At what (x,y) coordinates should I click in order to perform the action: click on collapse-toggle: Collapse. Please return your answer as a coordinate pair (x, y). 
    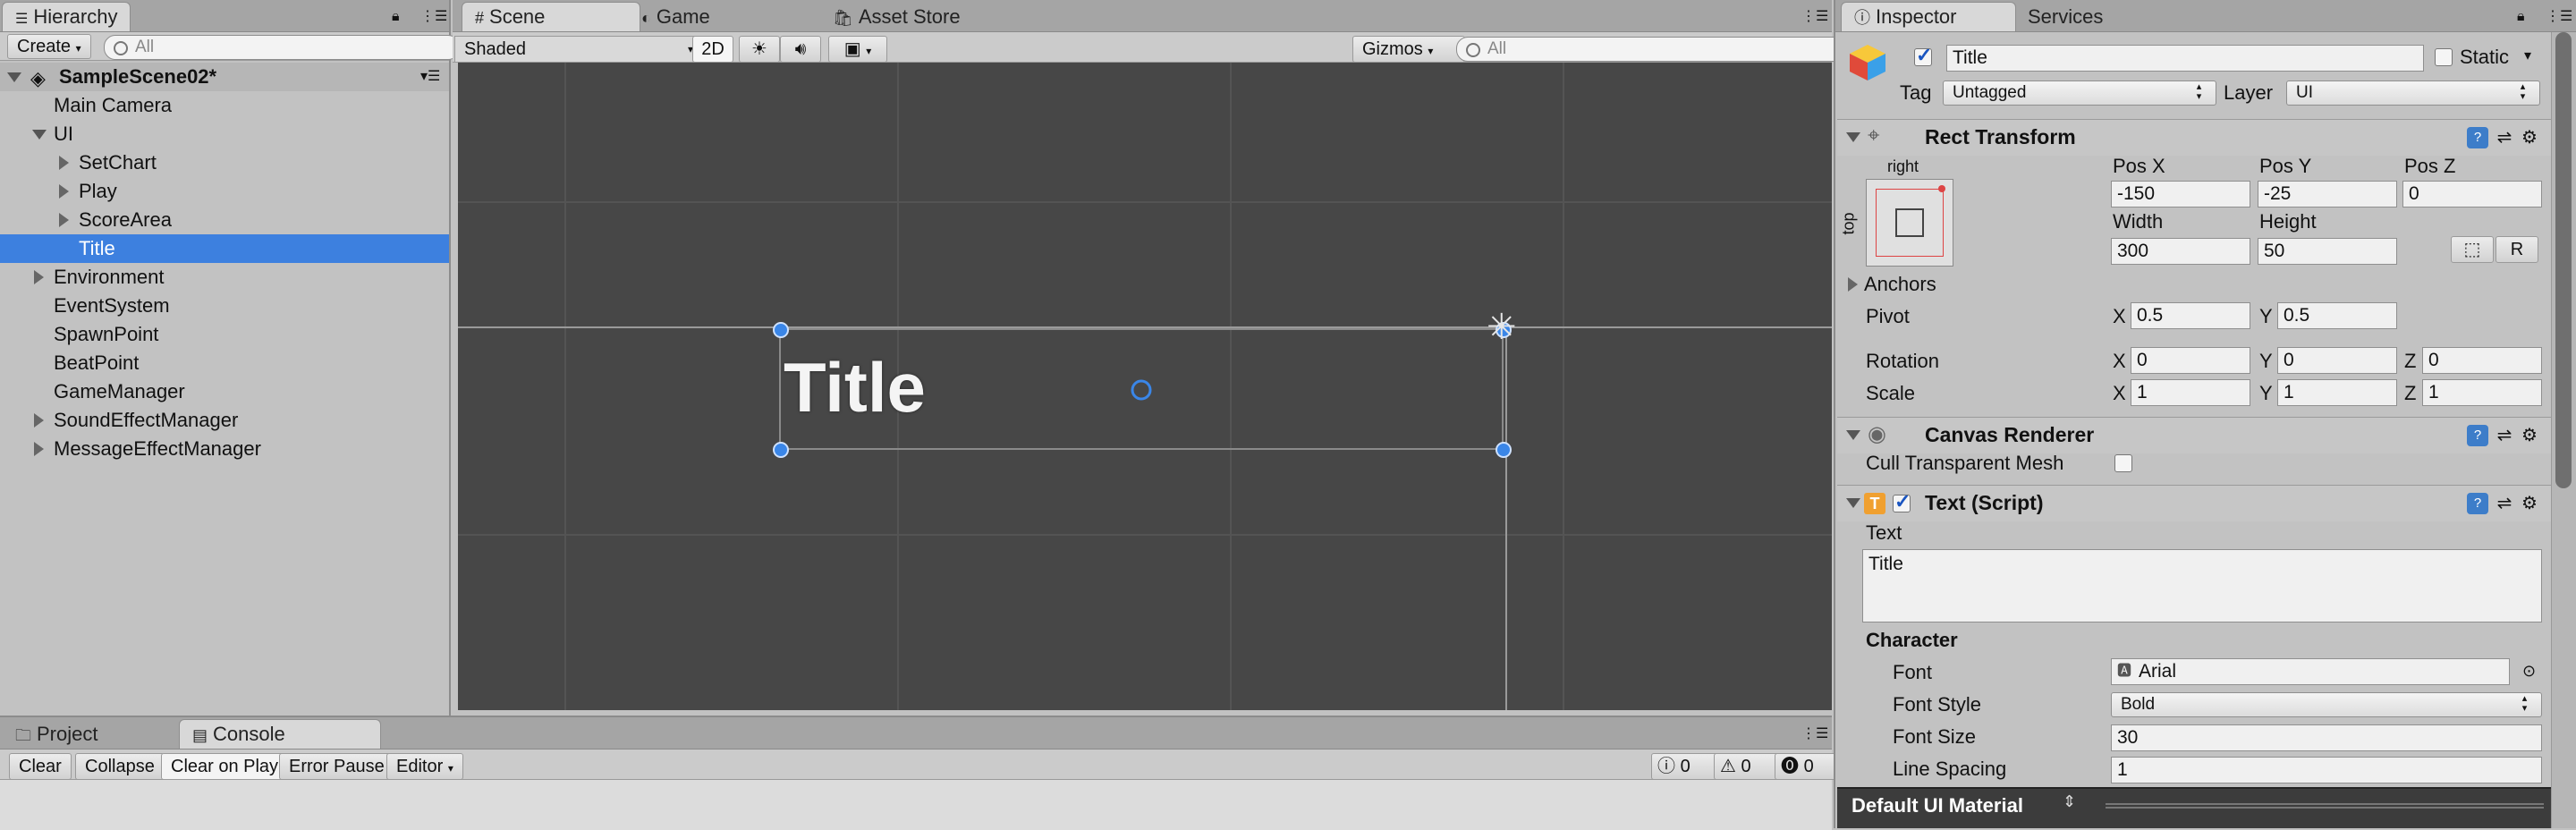
    Looking at the image, I should click on (120, 766).